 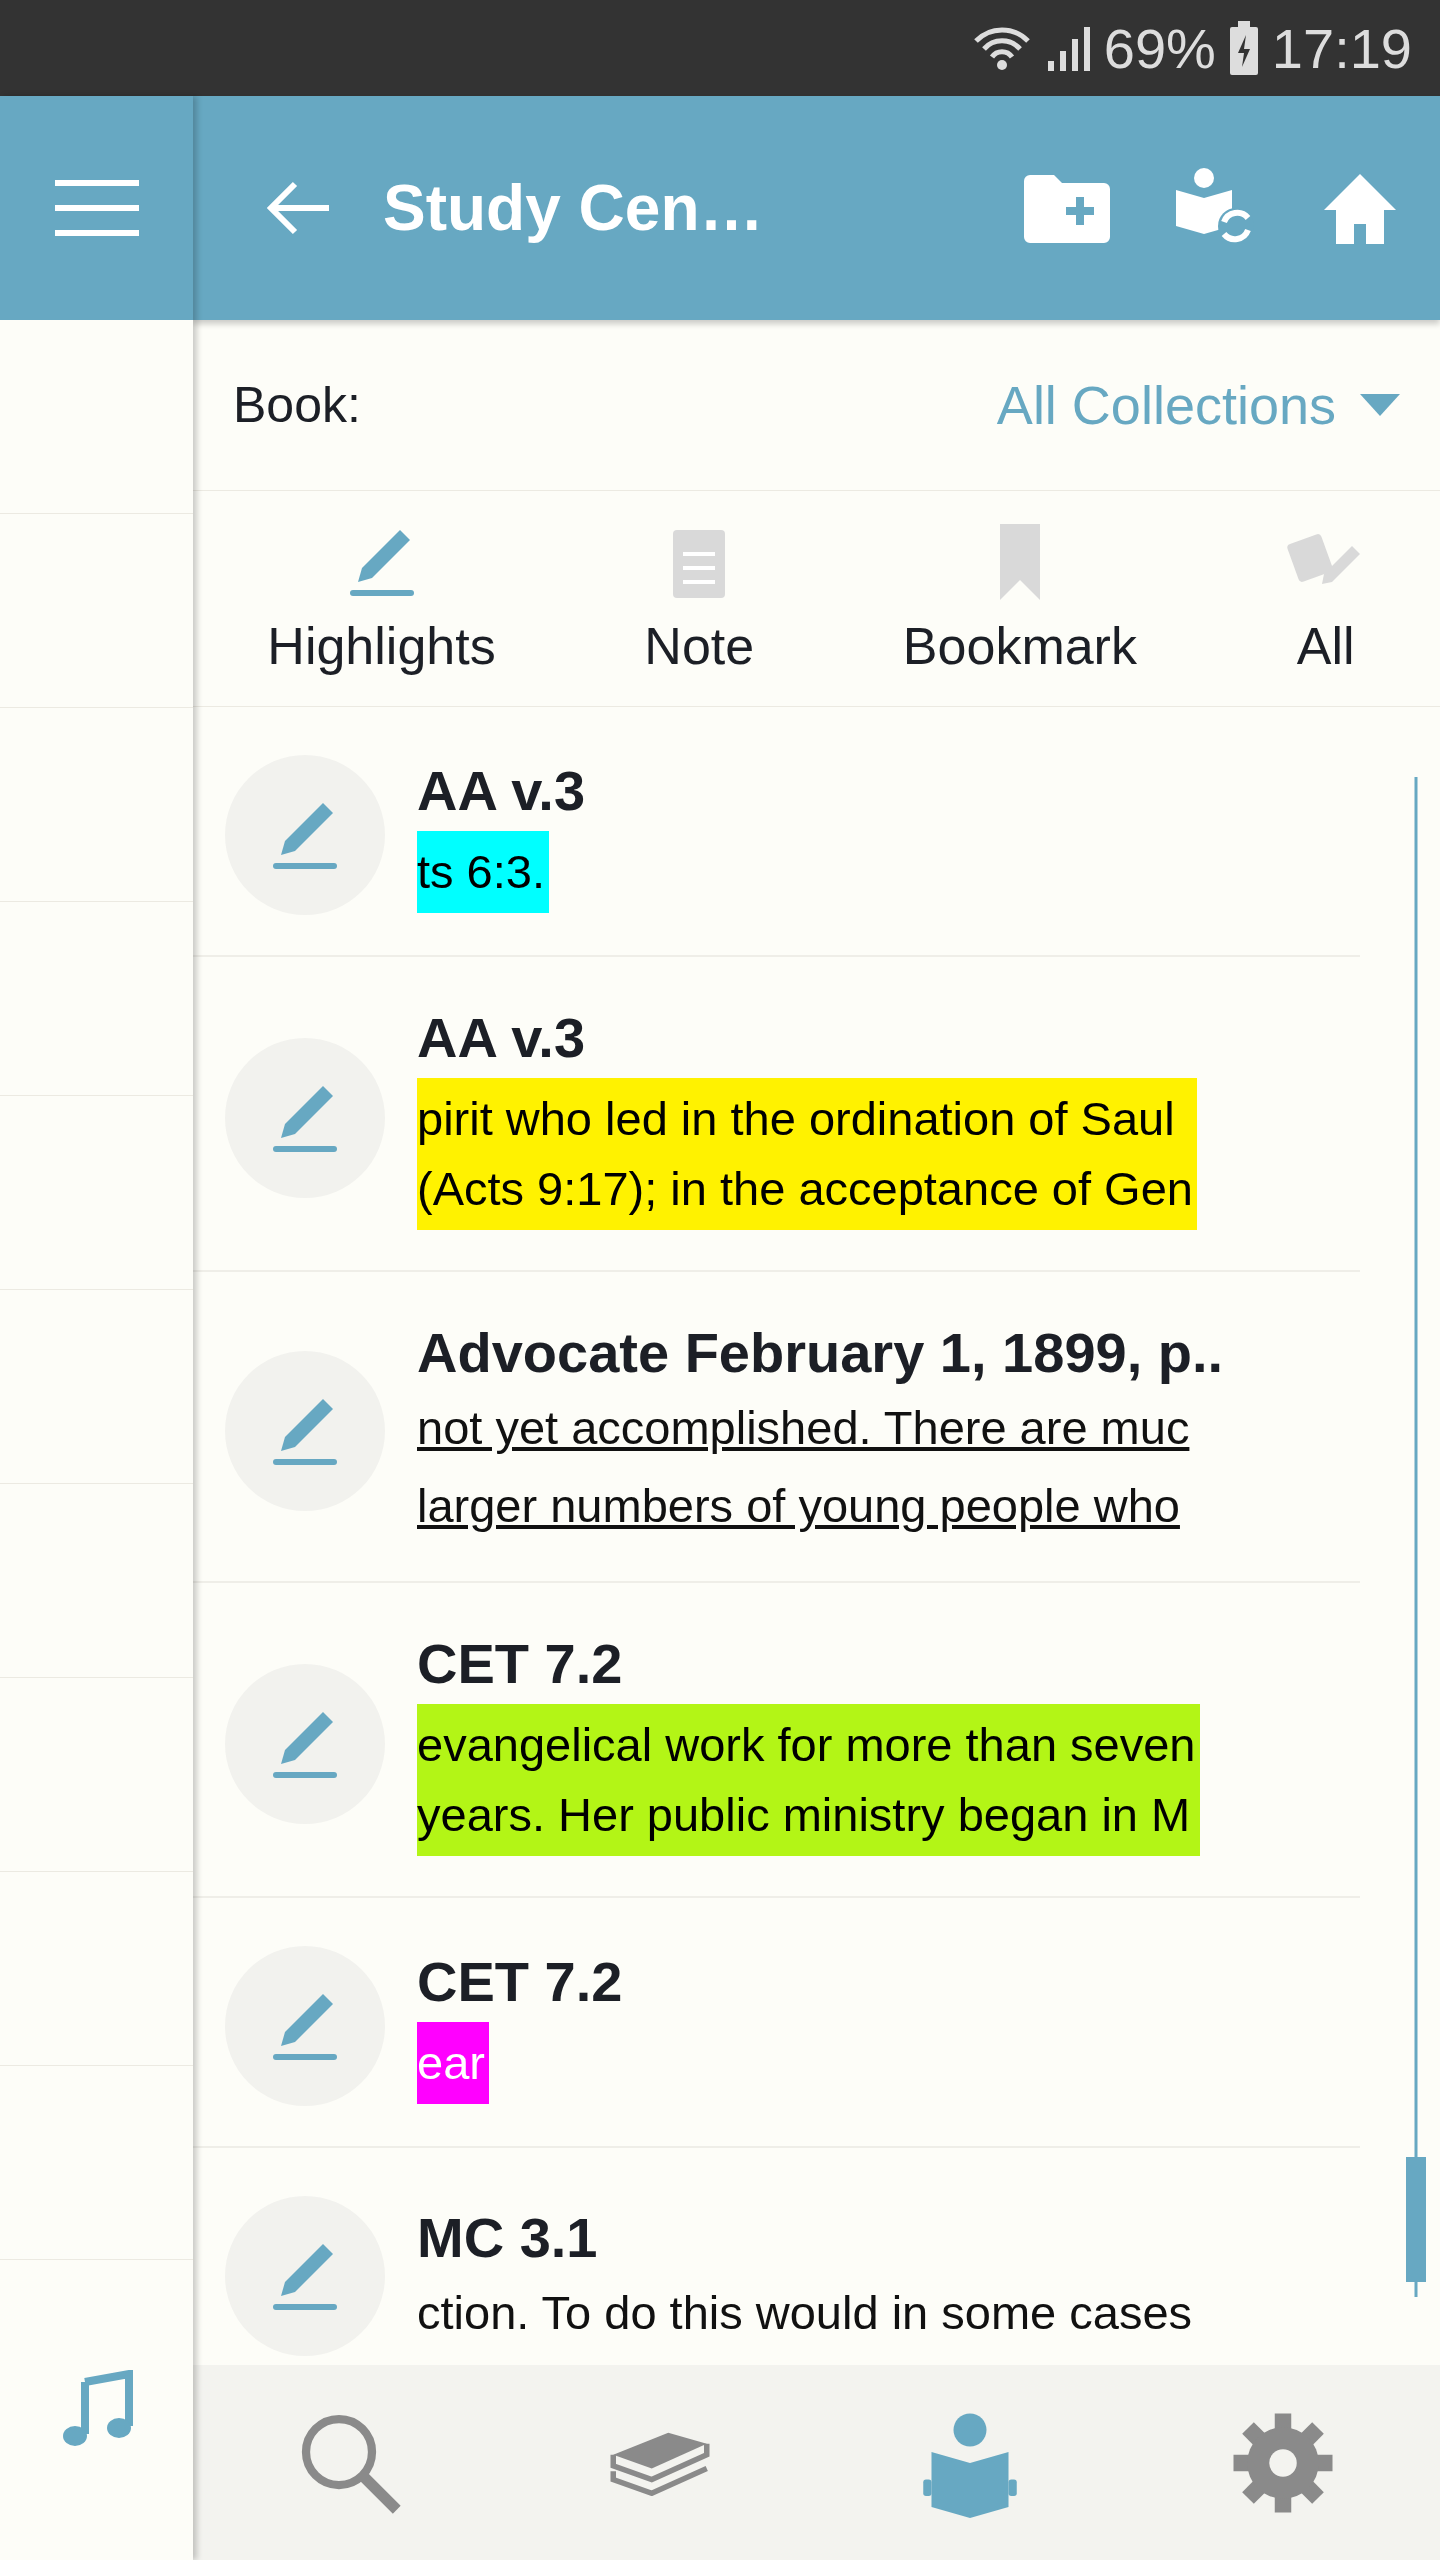 I want to click on excerpt-line: ction. To do this would in some cases, so click(x=805, y=2312).